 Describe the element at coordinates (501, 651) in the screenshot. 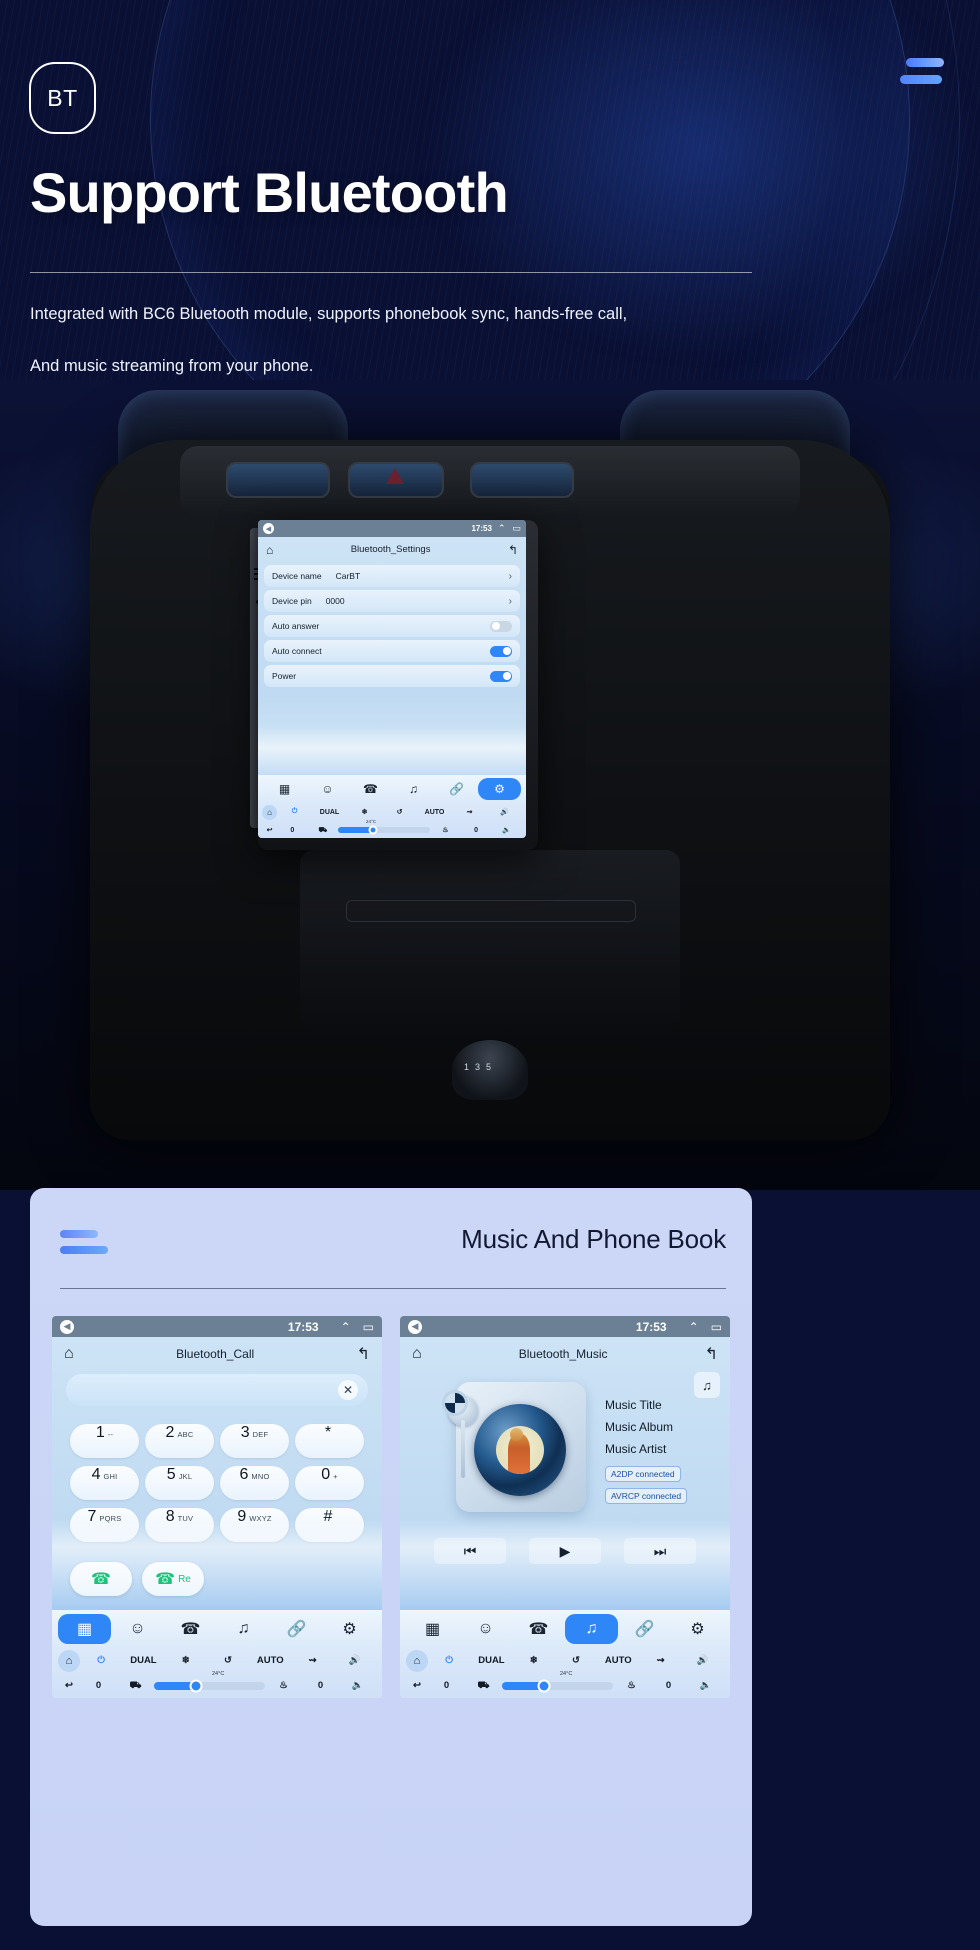

I see `auto-connect-toggle` at that location.